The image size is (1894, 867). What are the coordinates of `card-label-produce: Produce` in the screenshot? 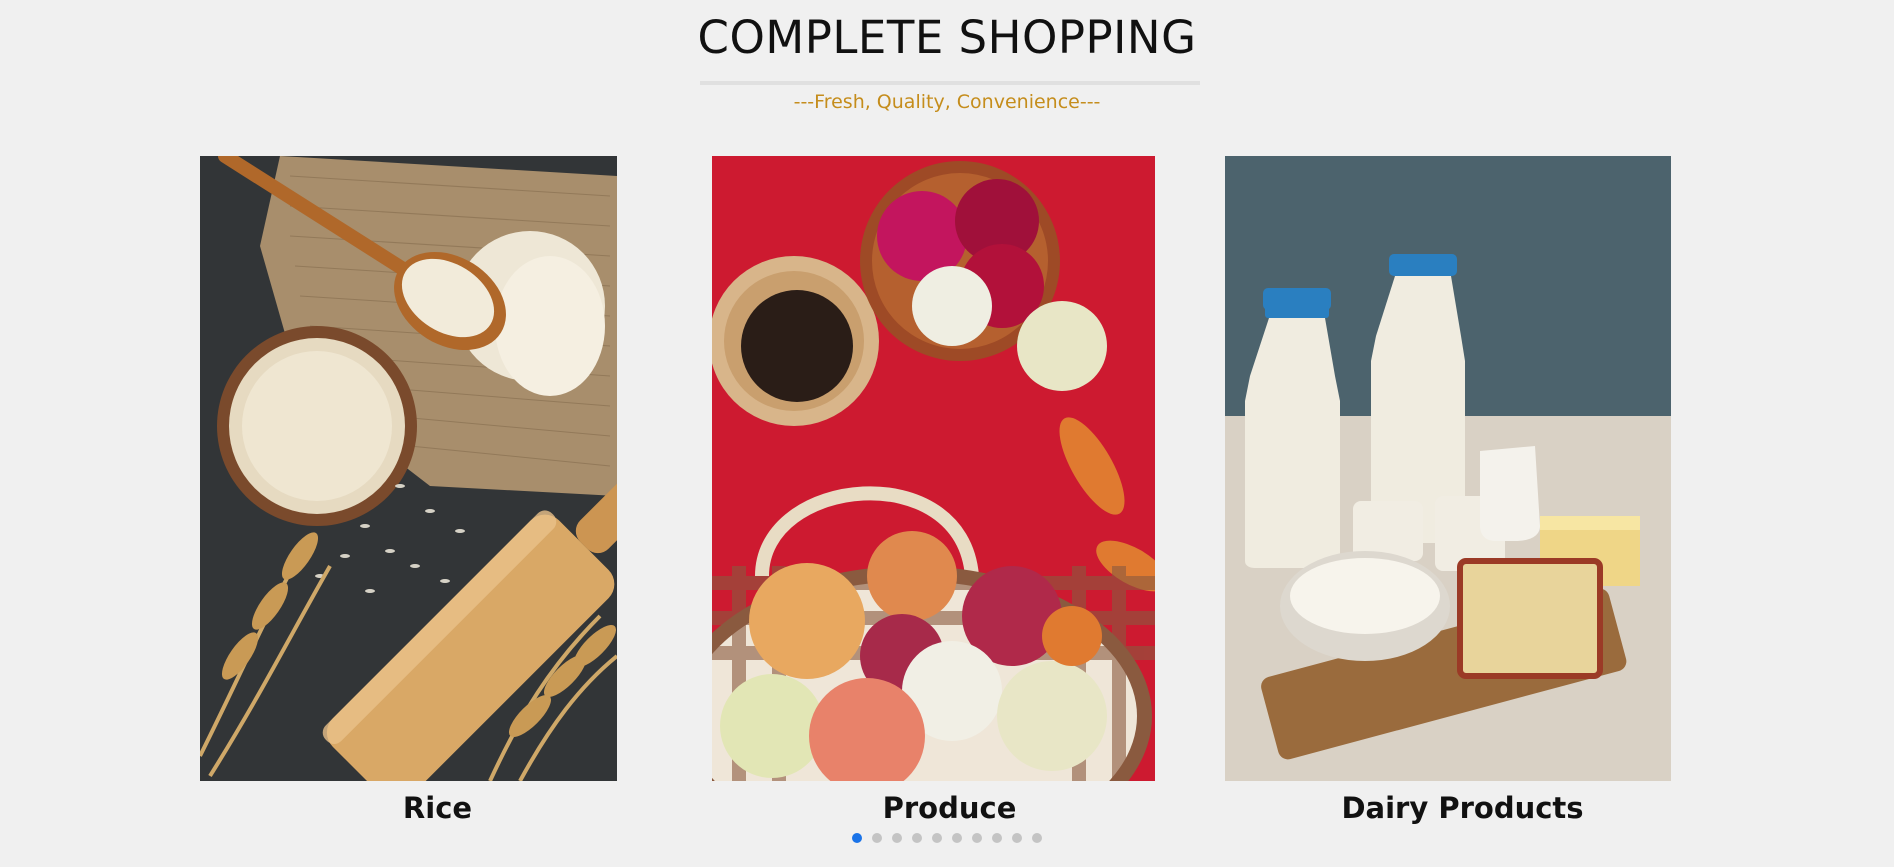 It's located at (949, 808).